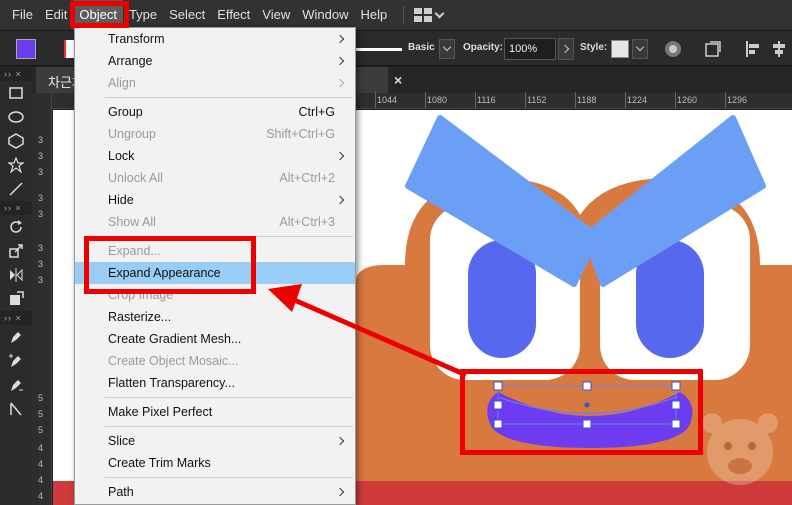 Image resolution: width=792 pixels, height=505 pixels. I want to click on workspace-switcher, so click(429, 15).